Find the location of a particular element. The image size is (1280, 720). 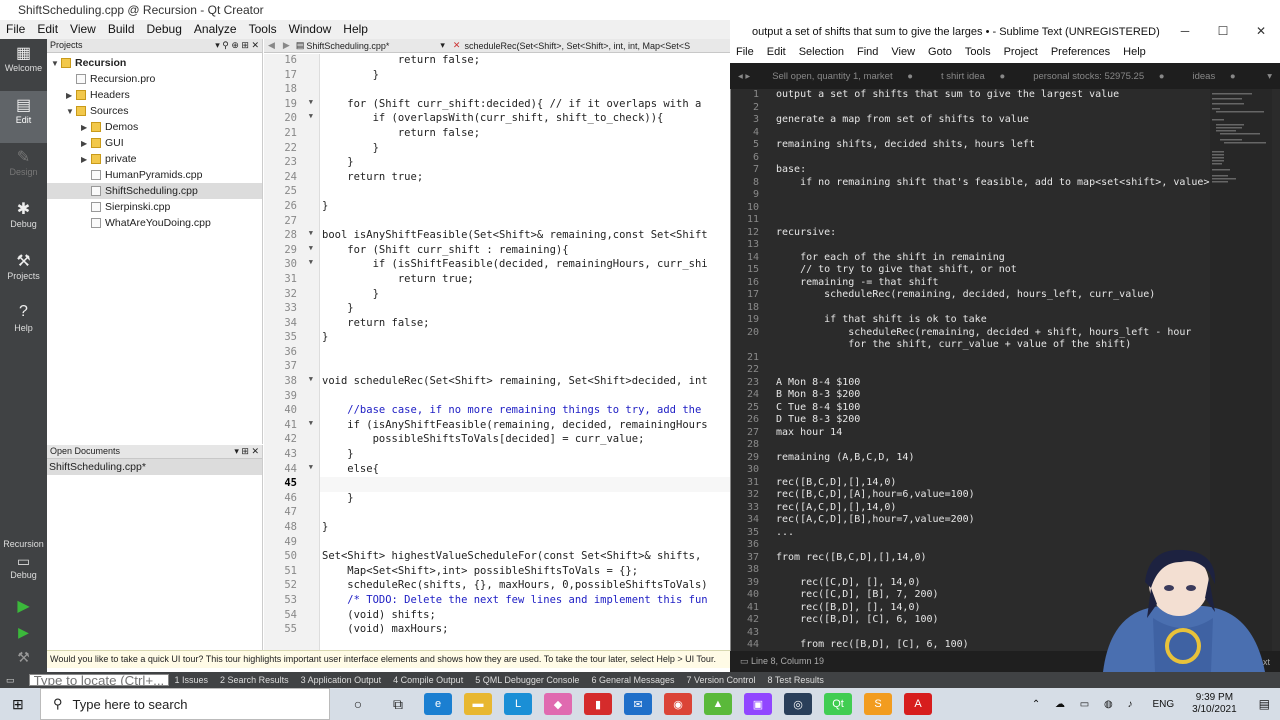

open-document-item: ShiftScheduling.cpp* is located at coordinates (154, 467).